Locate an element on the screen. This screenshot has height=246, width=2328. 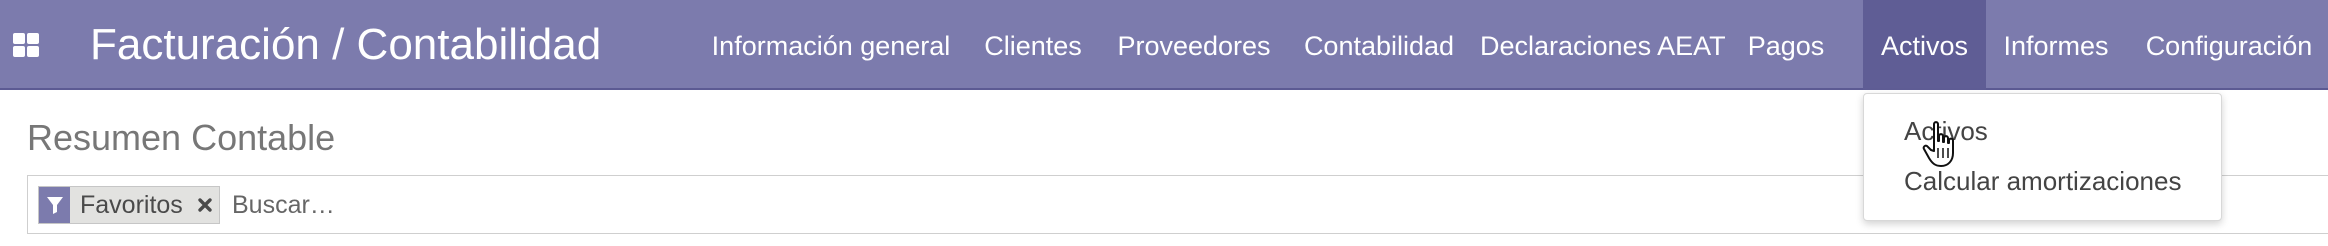
remove-facet-icon is located at coordinates (205, 205).